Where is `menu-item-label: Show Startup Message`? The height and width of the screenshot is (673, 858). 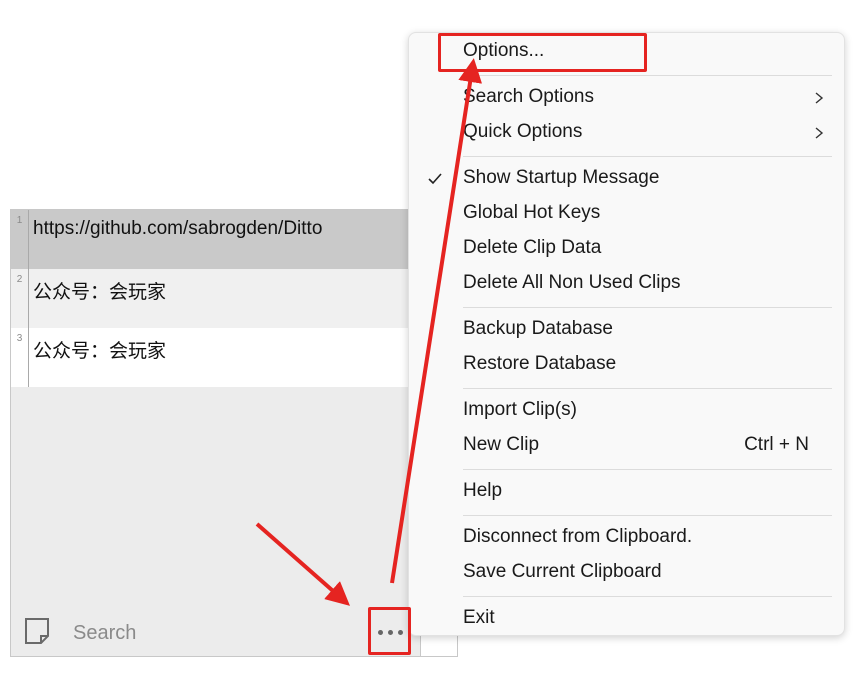
menu-item-label: Show Startup Message is located at coordinates (561, 177).